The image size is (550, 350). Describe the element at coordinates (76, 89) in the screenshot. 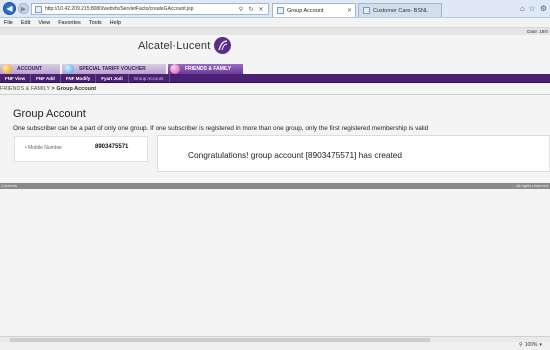

I see `breadcrumb-current: Group Account` at that location.